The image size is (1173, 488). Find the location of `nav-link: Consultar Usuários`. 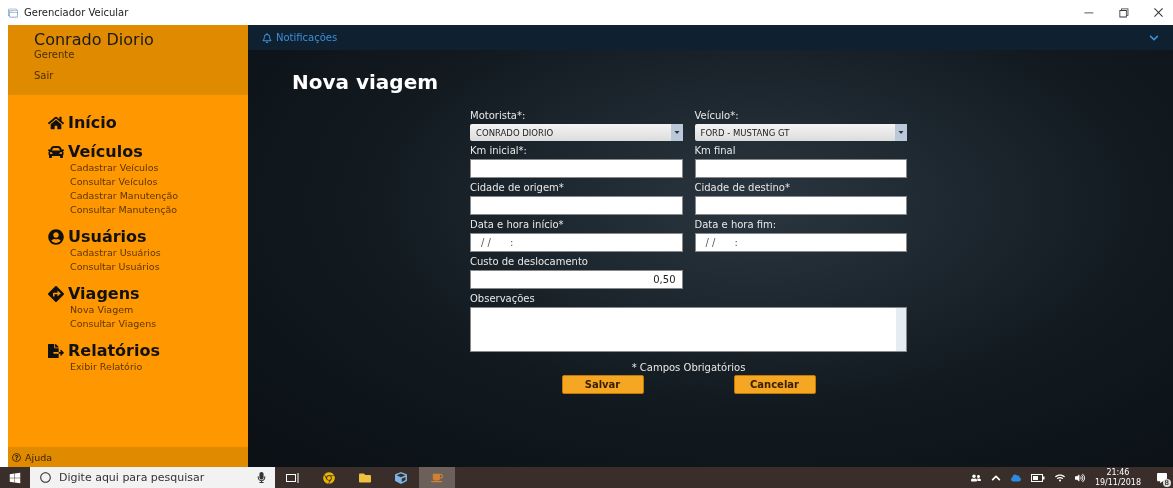

nav-link: Consultar Usuários is located at coordinates (159, 267).